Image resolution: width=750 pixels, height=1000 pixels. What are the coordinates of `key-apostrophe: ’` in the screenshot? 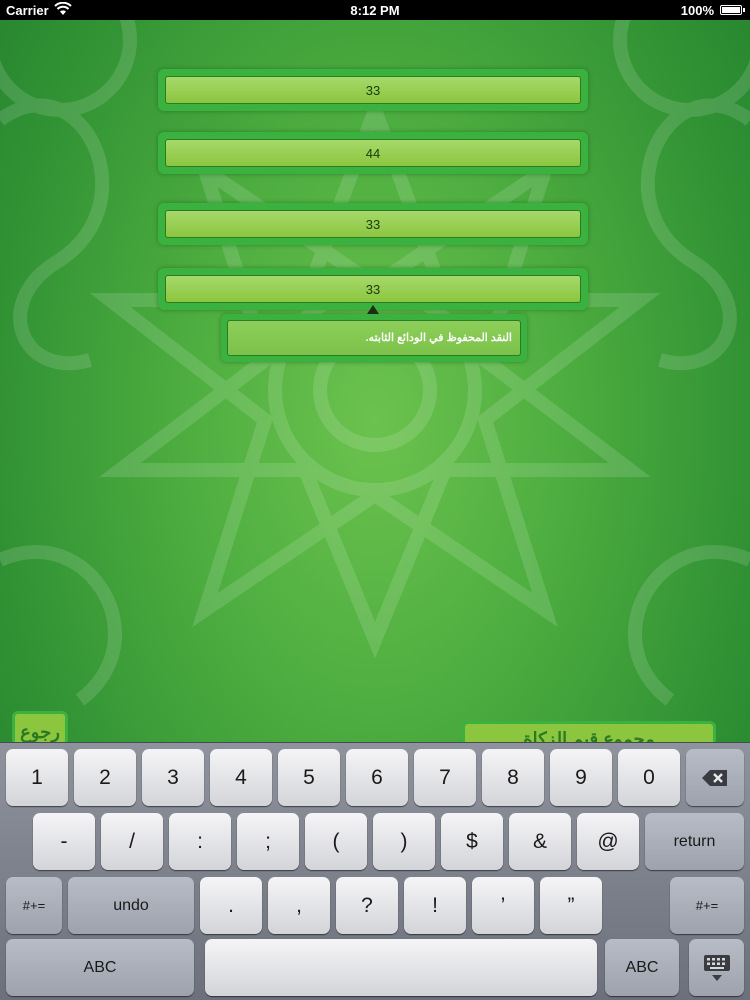 It's located at (503, 905).